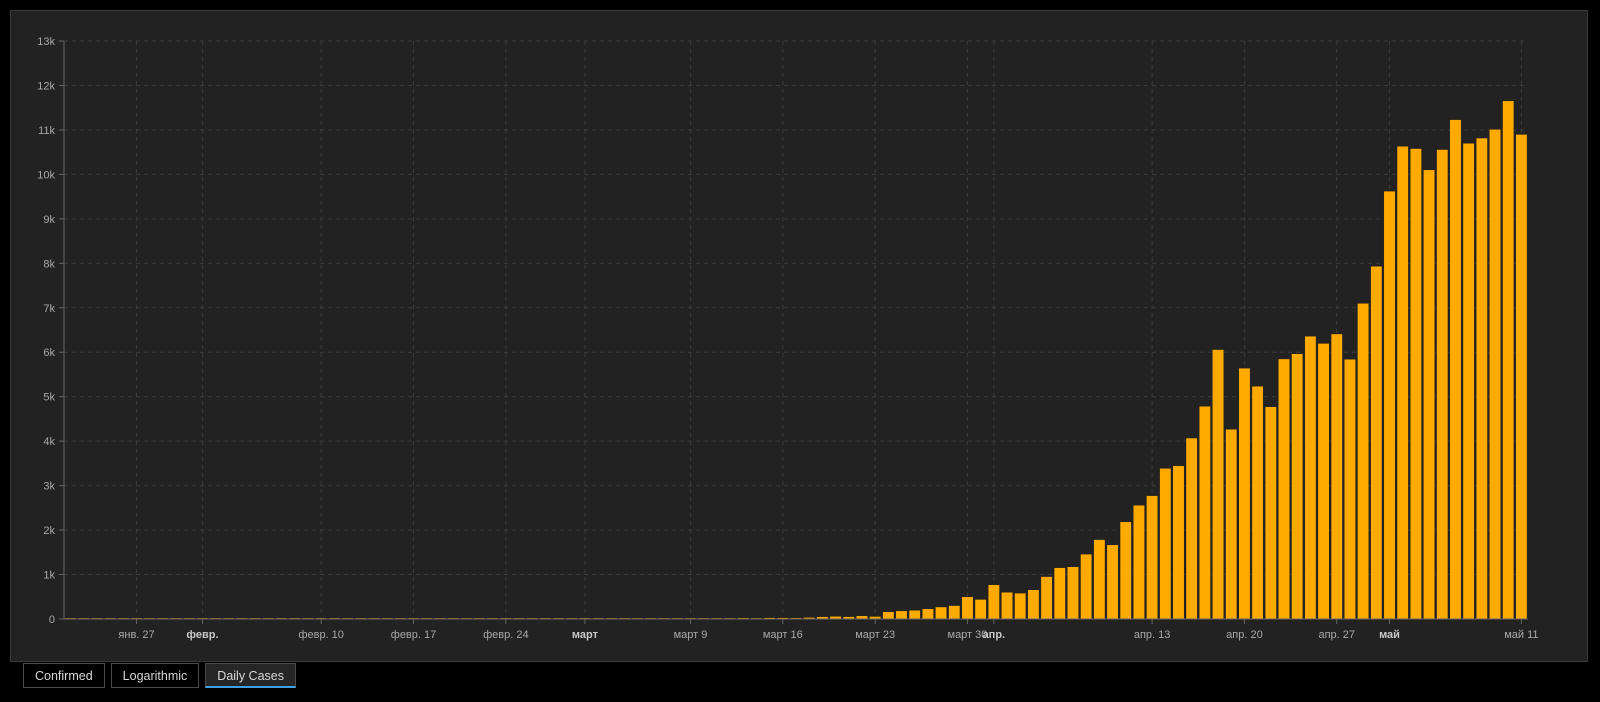  Describe the element at coordinates (49, 220) in the screenshot. I see `y-tick-label: 9k` at that location.